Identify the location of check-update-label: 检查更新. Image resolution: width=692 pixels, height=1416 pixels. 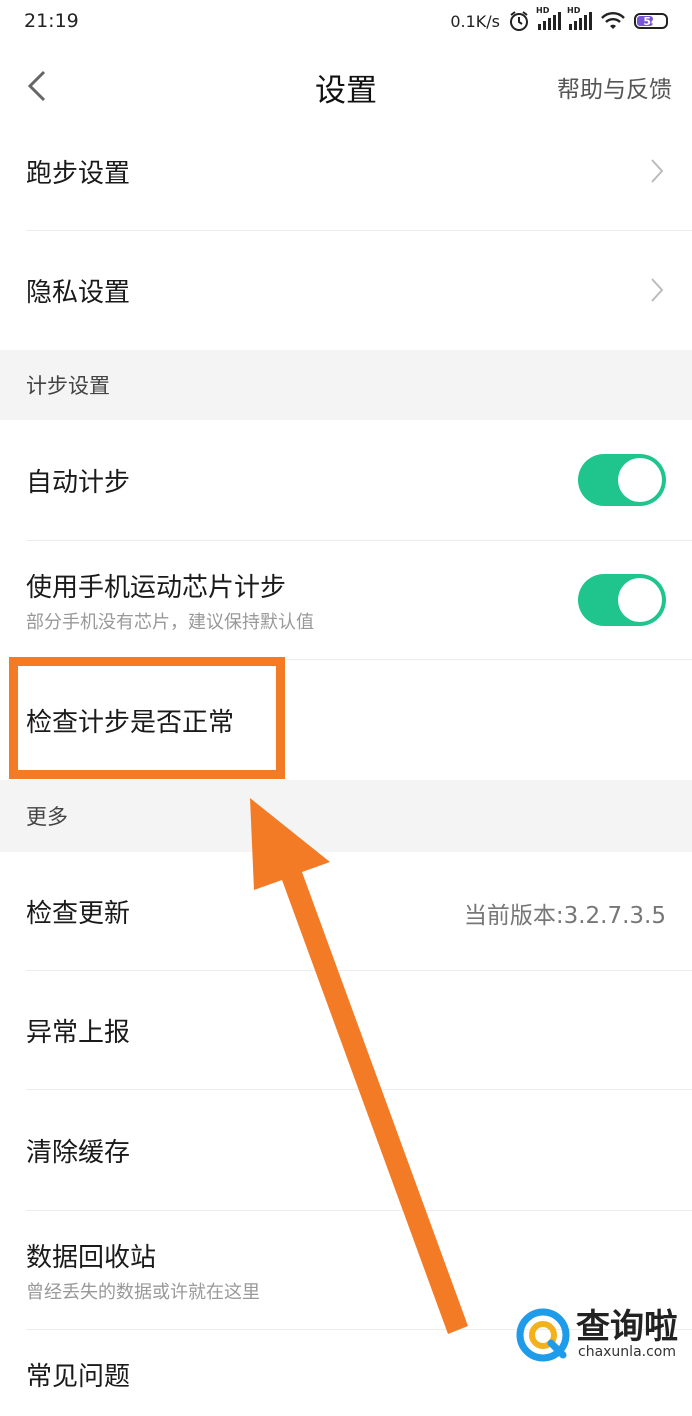
(78, 913).